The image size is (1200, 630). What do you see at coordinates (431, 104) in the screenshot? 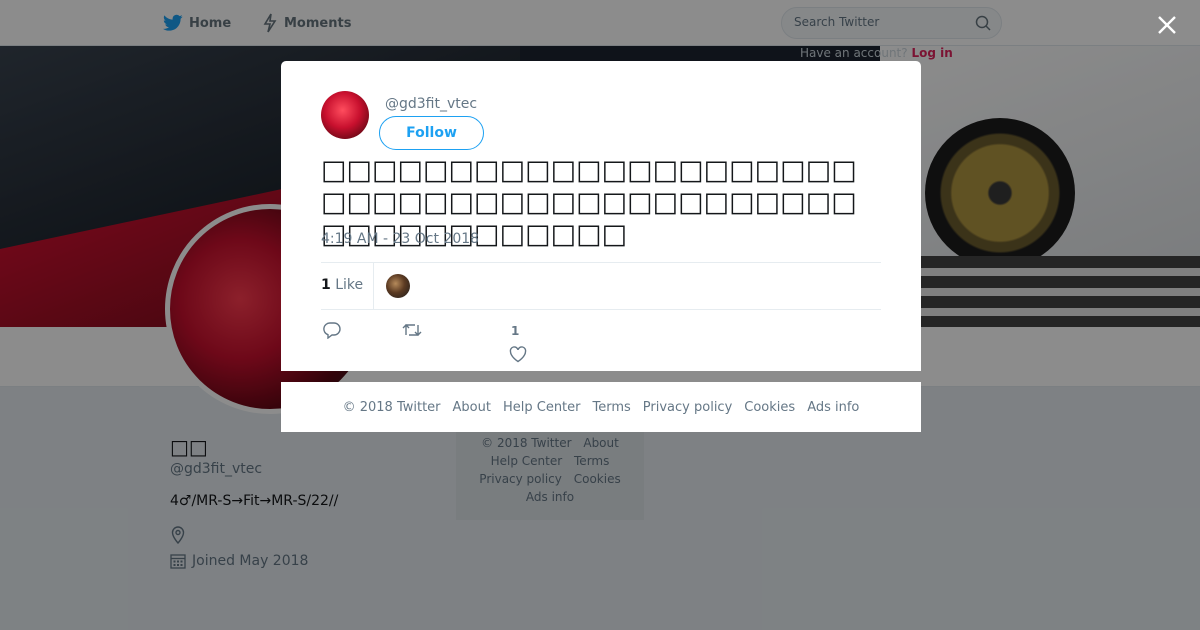
I see `tweet-author-handle: @gd3fit_vtec` at bounding box center [431, 104].